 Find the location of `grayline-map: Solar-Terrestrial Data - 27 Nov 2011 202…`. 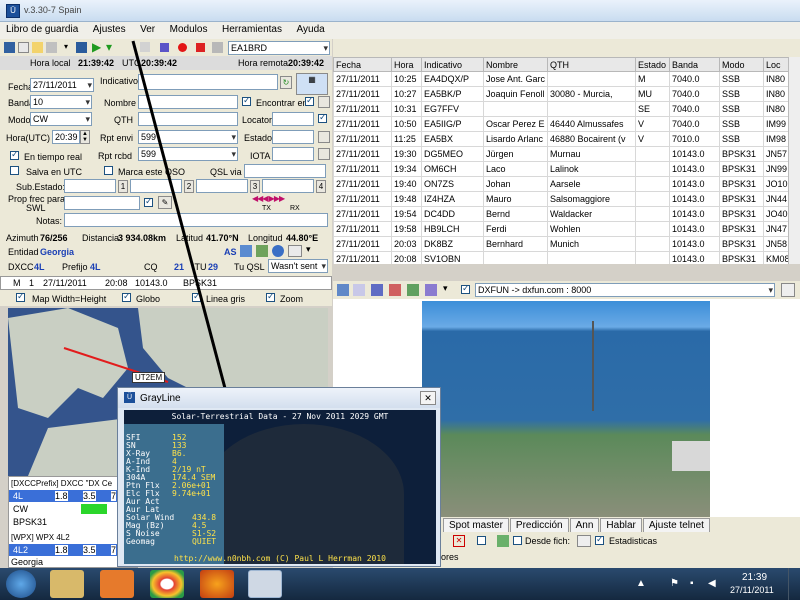

grayline-map: Solar-Terrestrial Data - 27 Nov 2011 202… is located at coordinates (280, 487).